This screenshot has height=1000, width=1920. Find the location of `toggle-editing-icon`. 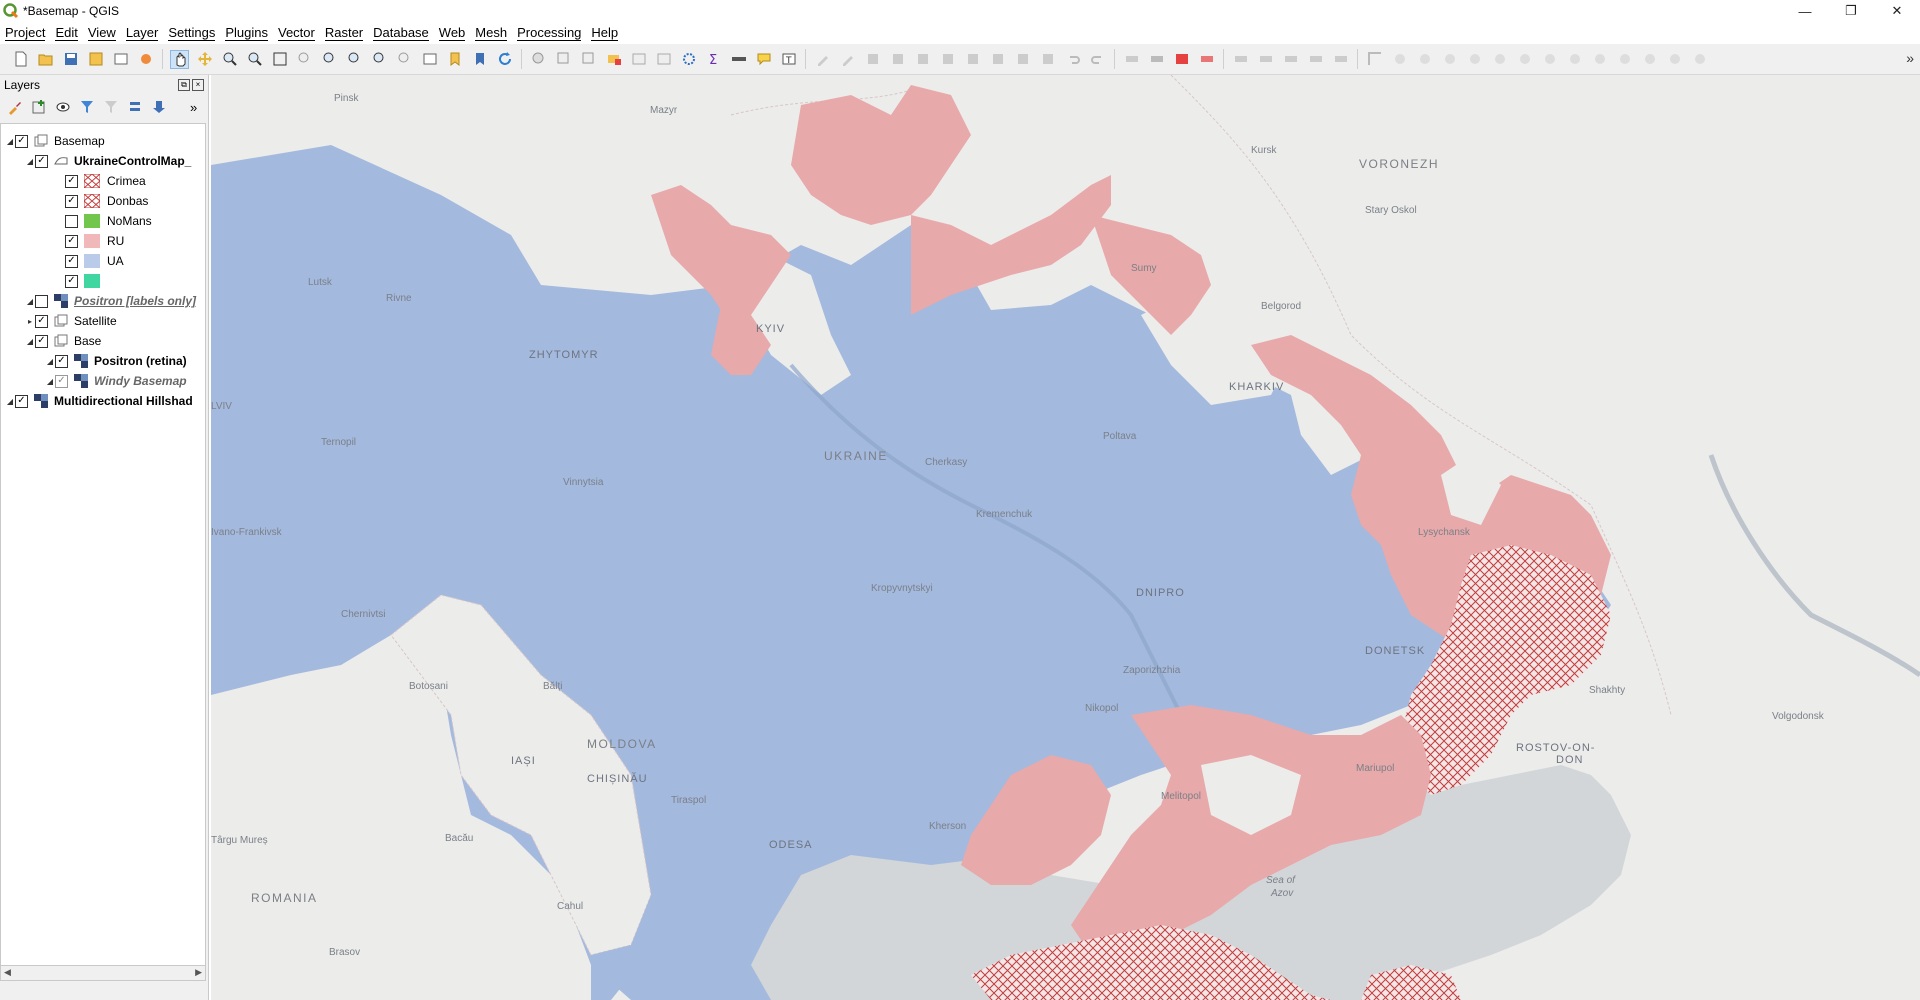

toggle-editing-icon is located at coordinates (847, 59).